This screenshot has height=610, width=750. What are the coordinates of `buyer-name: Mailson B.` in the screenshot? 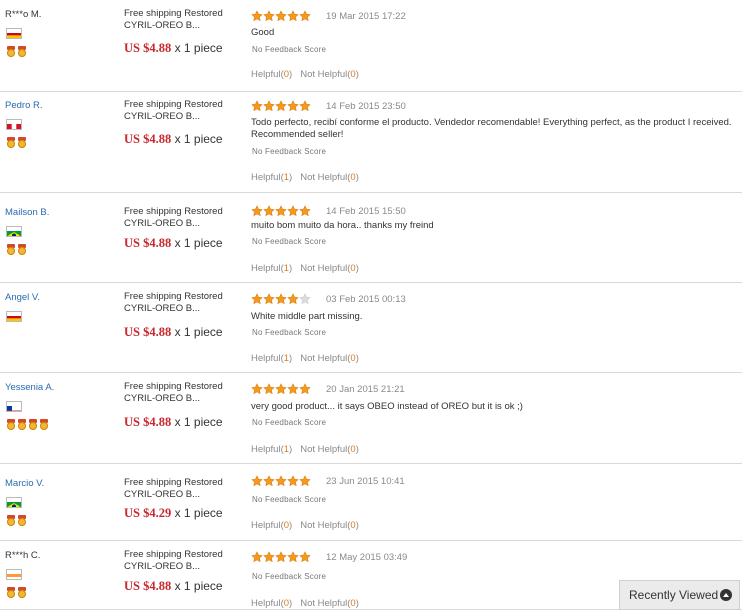 It's located at (27, 212).